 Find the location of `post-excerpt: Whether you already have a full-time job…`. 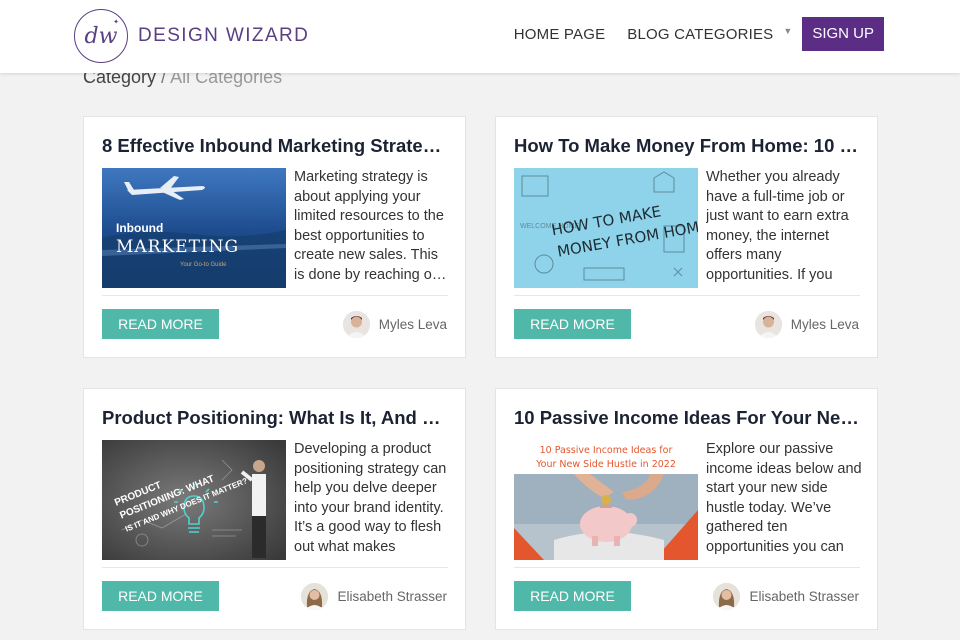

post-excerpt: Whether you already have a full-time job… is located at coordinates (784, 227).